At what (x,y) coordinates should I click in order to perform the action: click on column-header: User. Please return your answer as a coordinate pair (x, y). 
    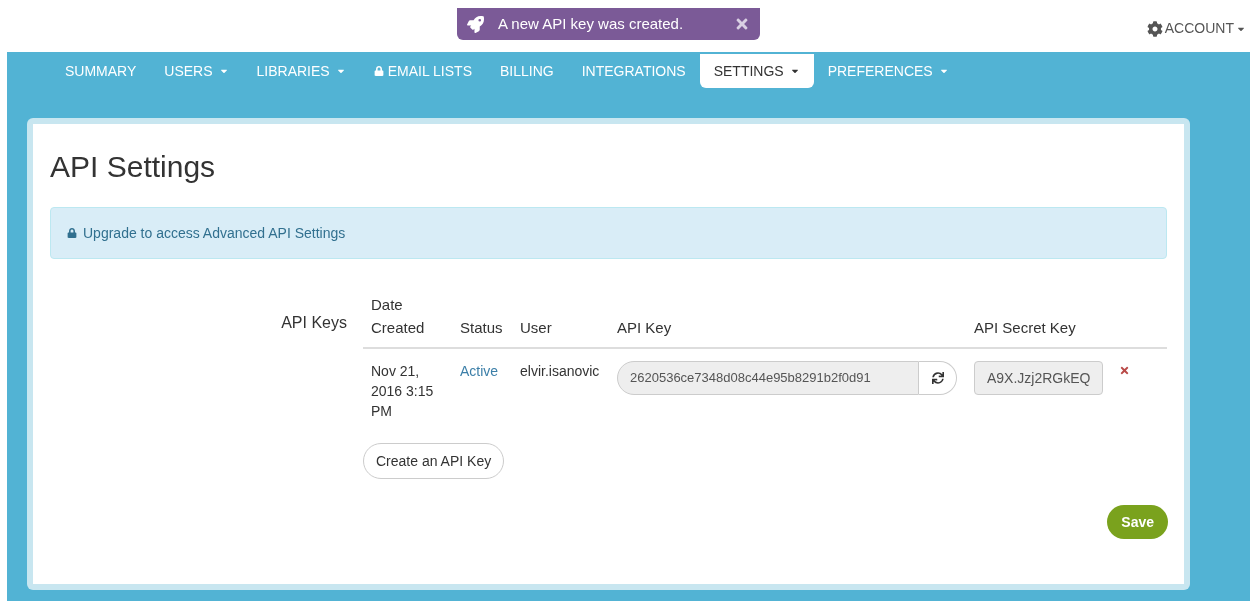
    Looking at the image, I should click on (536, 327).